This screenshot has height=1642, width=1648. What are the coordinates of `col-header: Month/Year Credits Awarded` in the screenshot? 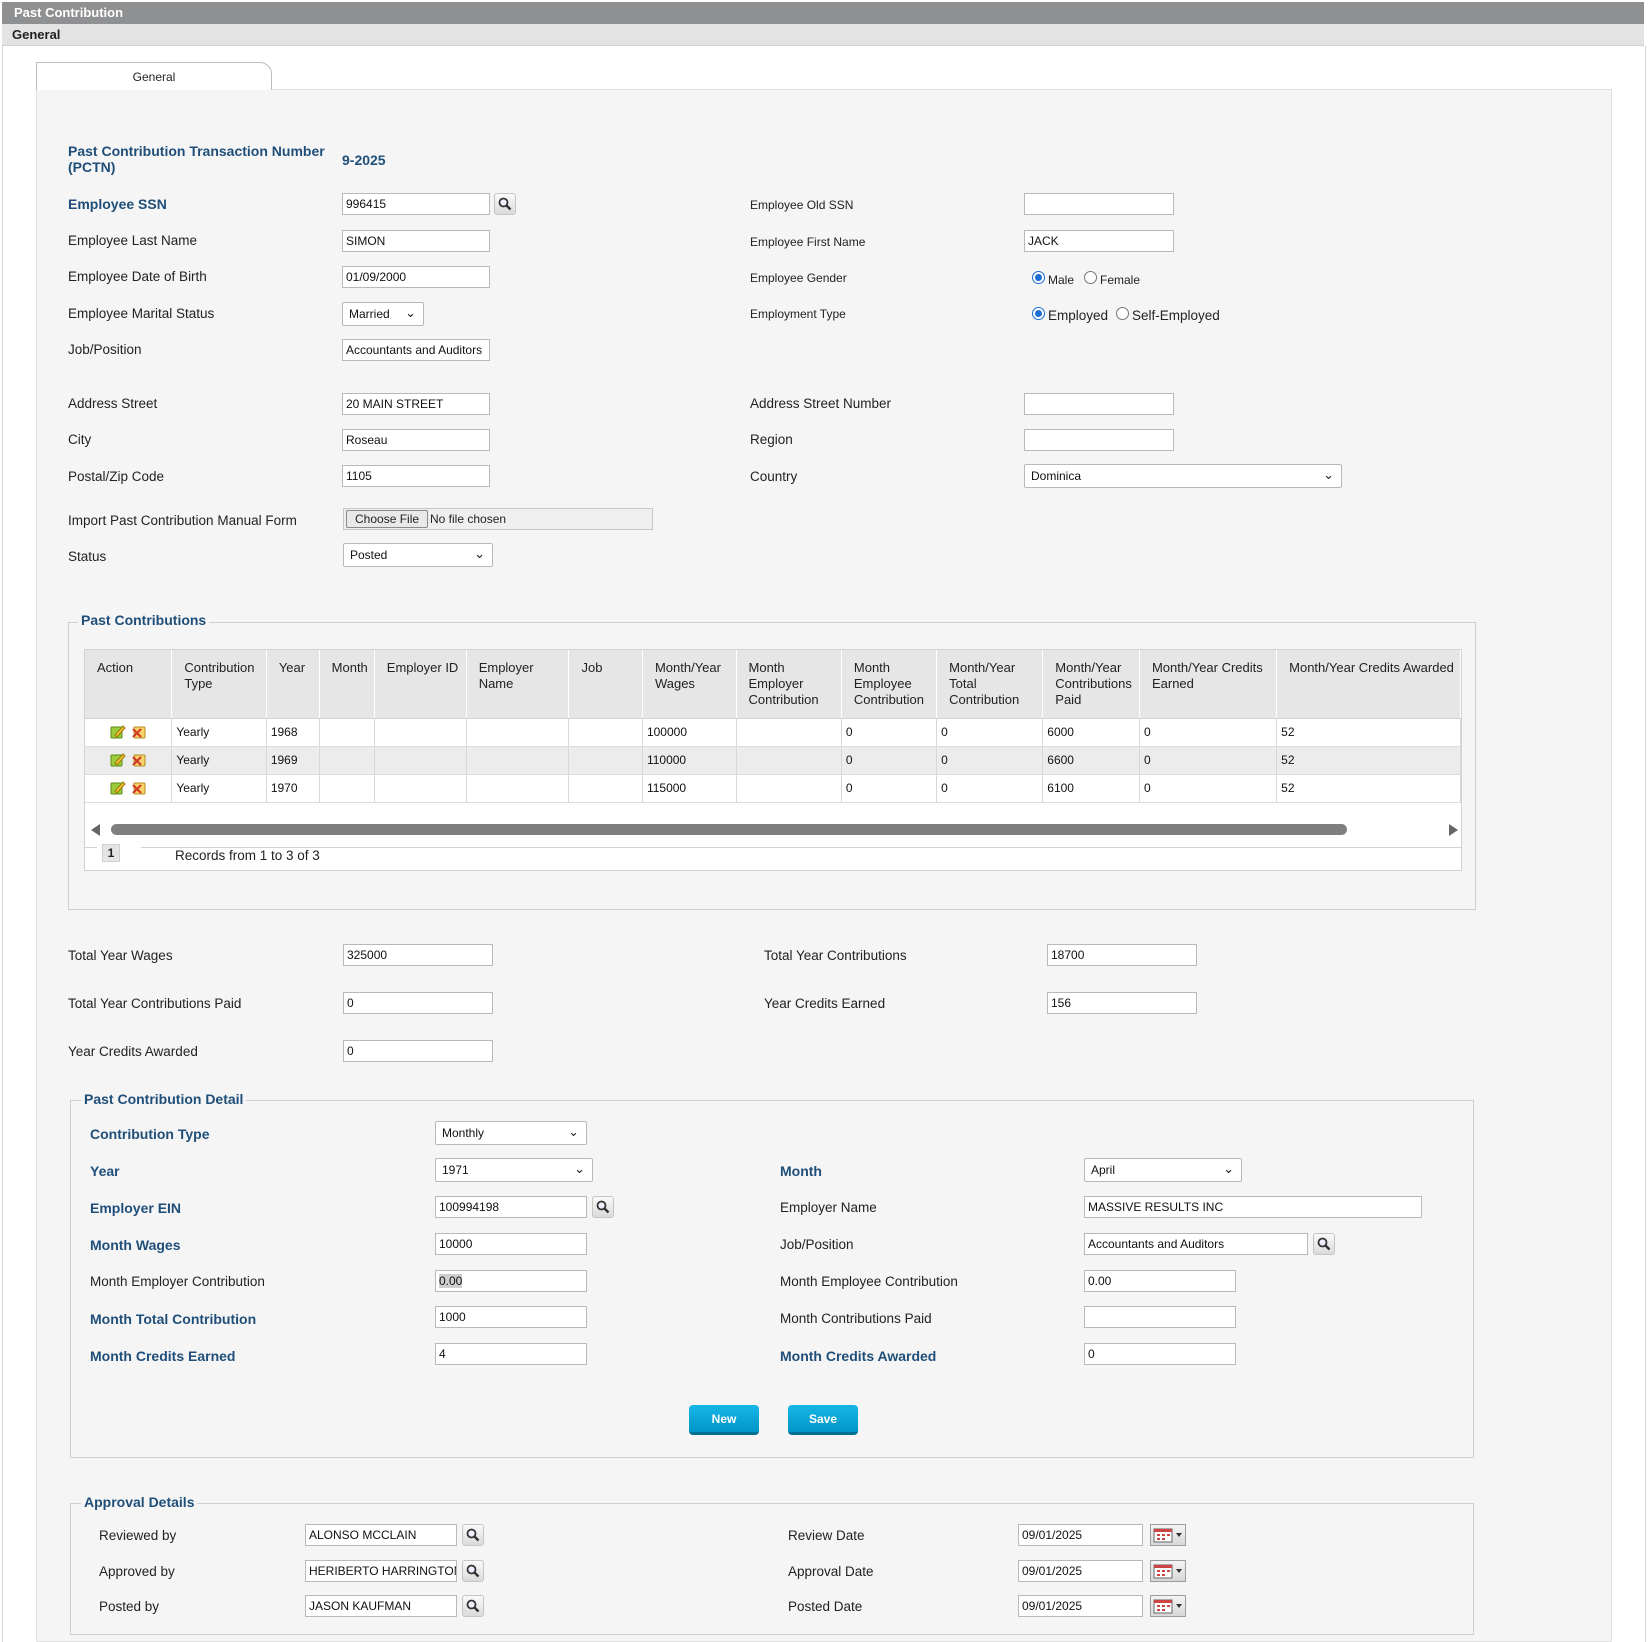 It's located at (1368, 684).